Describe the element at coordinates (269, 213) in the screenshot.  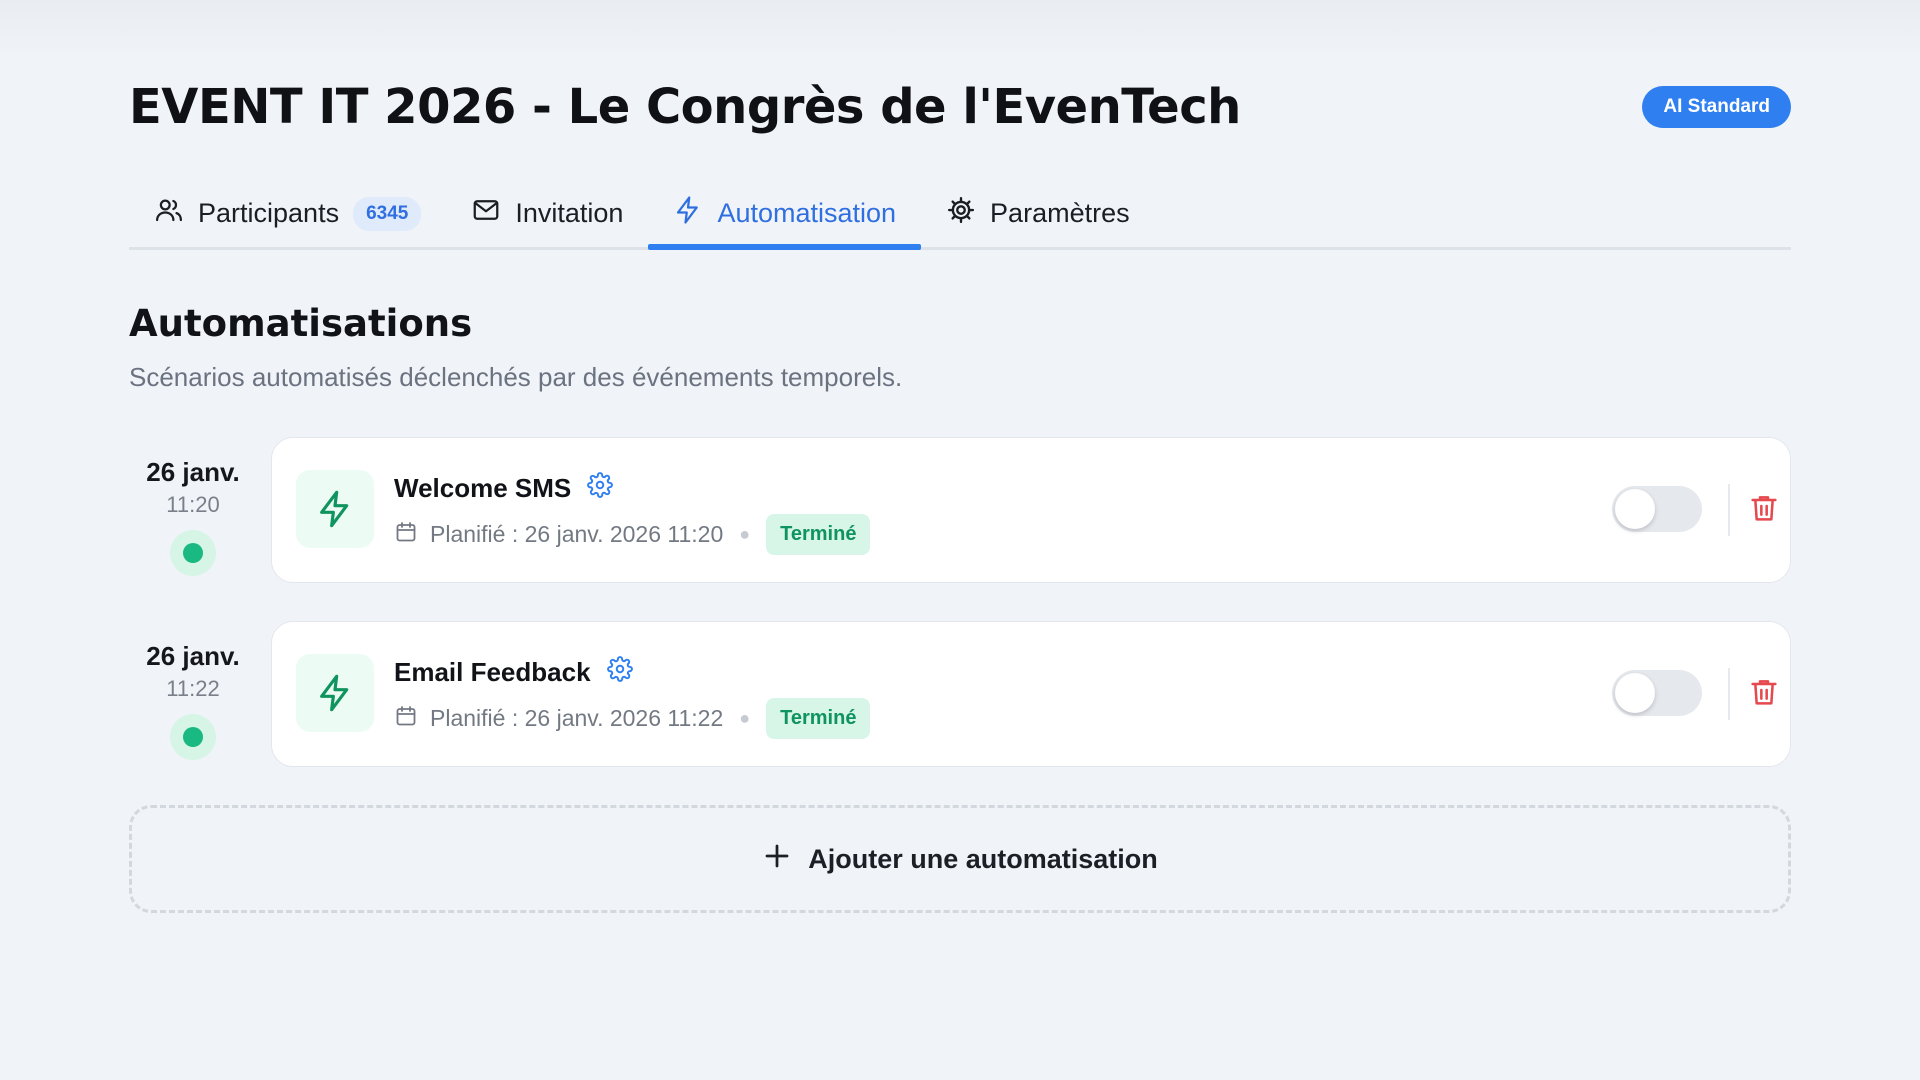
I see `tab-participants-label: Participants` at that location.